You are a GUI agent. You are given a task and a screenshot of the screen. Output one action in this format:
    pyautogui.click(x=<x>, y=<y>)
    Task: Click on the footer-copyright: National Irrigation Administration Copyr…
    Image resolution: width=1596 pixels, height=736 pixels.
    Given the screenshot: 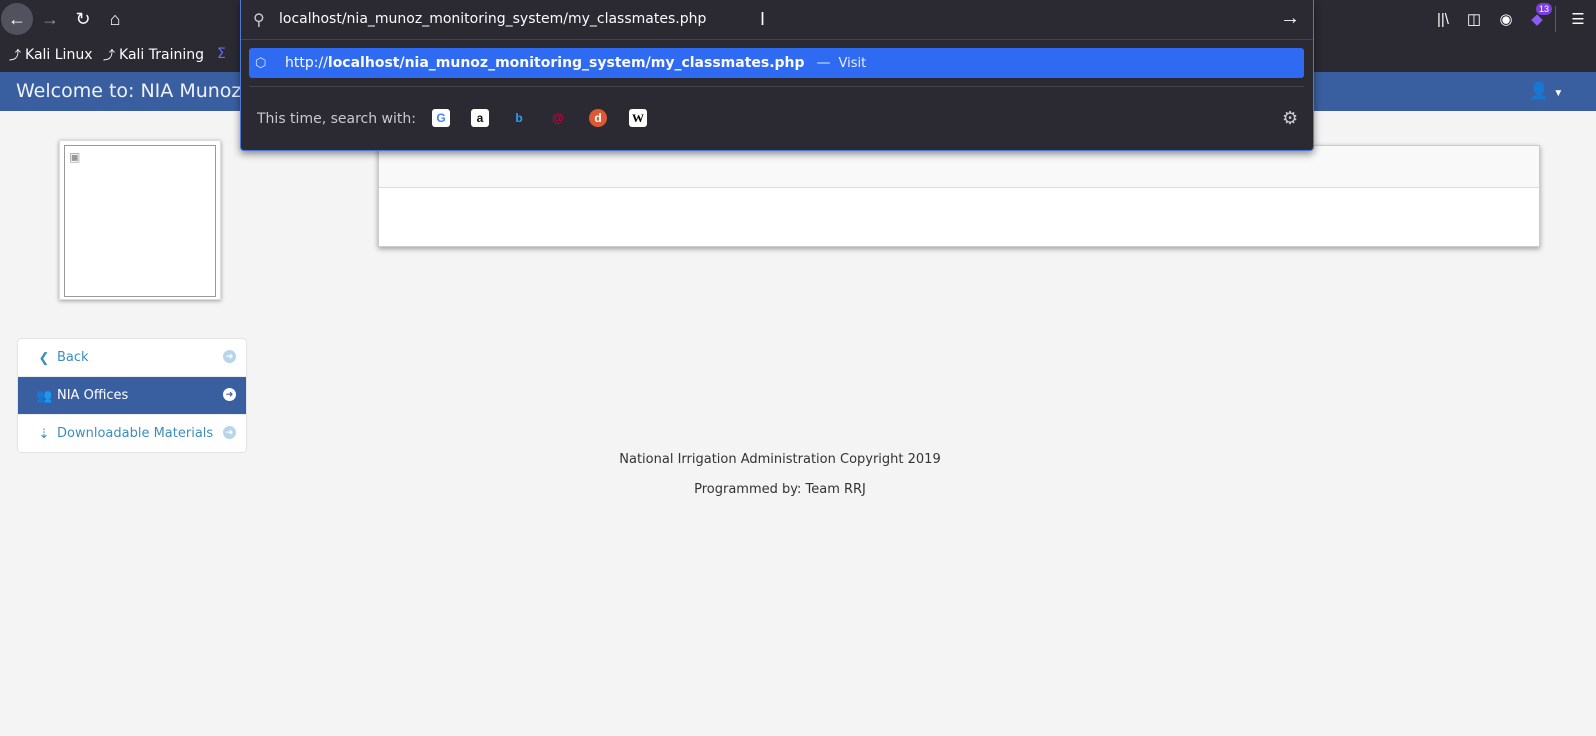 What is the action you would take?
    pyautogui.click(x=780, y=459)
    